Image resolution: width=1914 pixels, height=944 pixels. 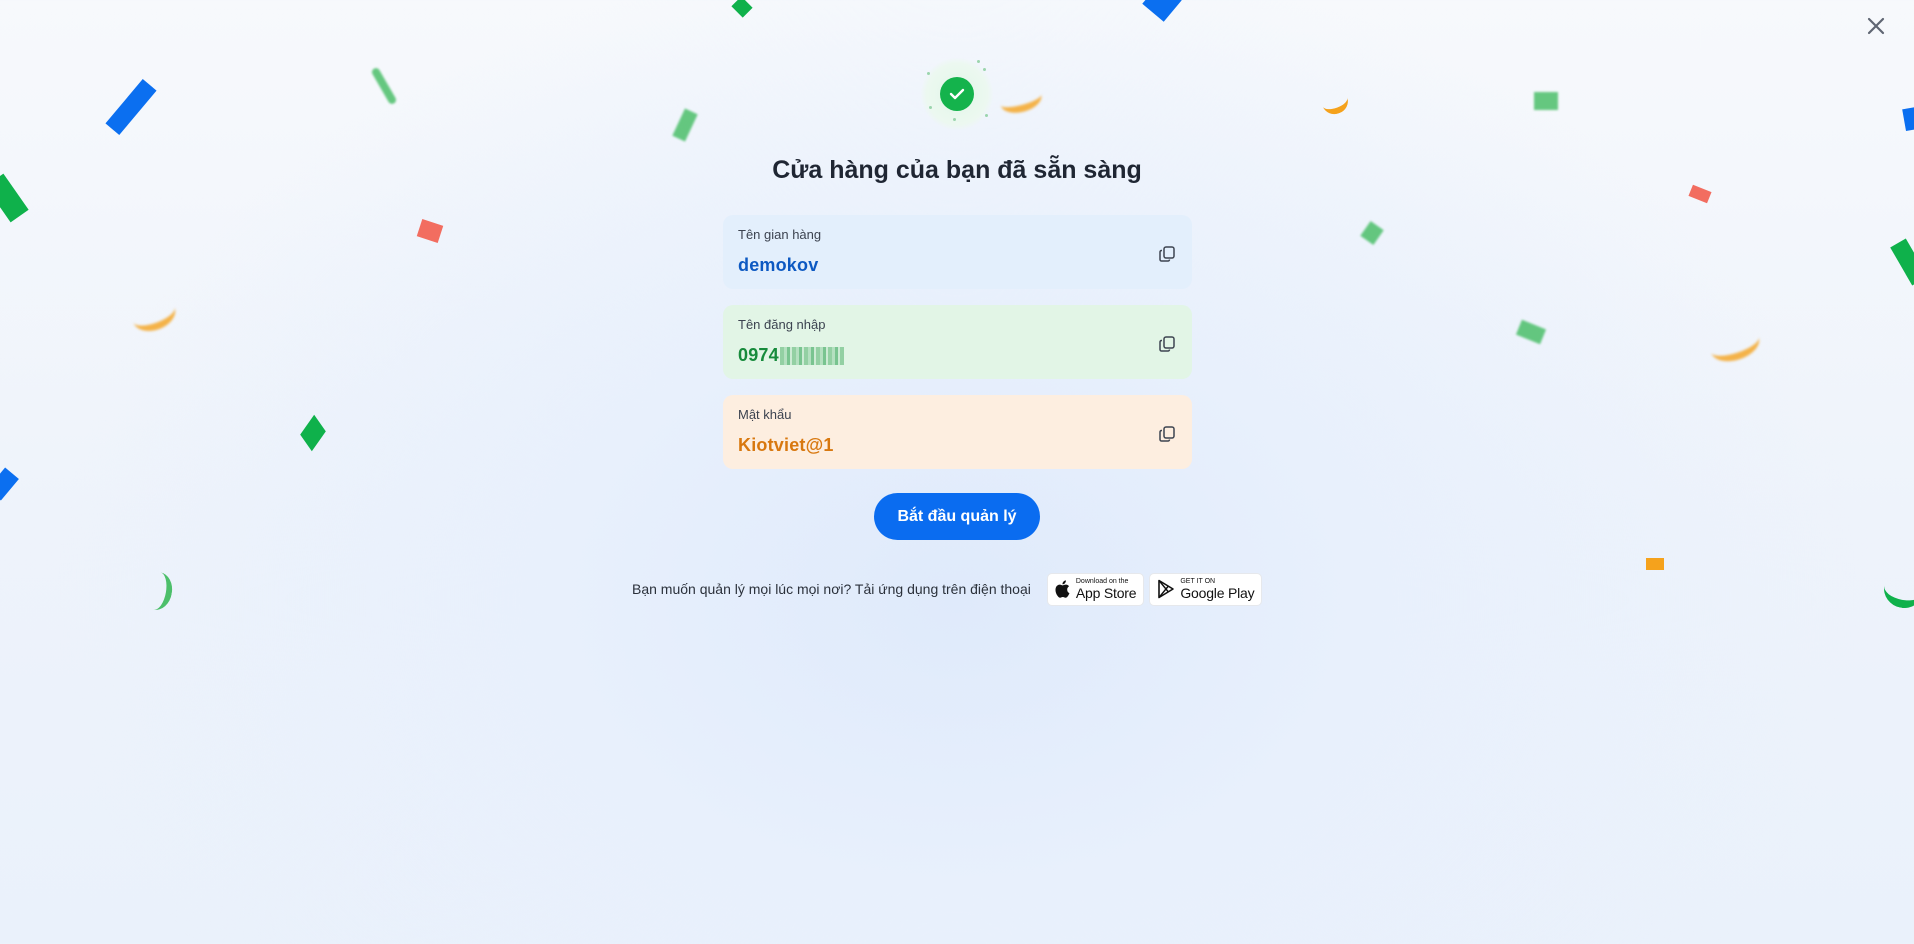 What do you see at coordinates (1217, 592) in the screenshot?
I see `google-play-big-text: Google Play` at bounding box center [1217, 592].